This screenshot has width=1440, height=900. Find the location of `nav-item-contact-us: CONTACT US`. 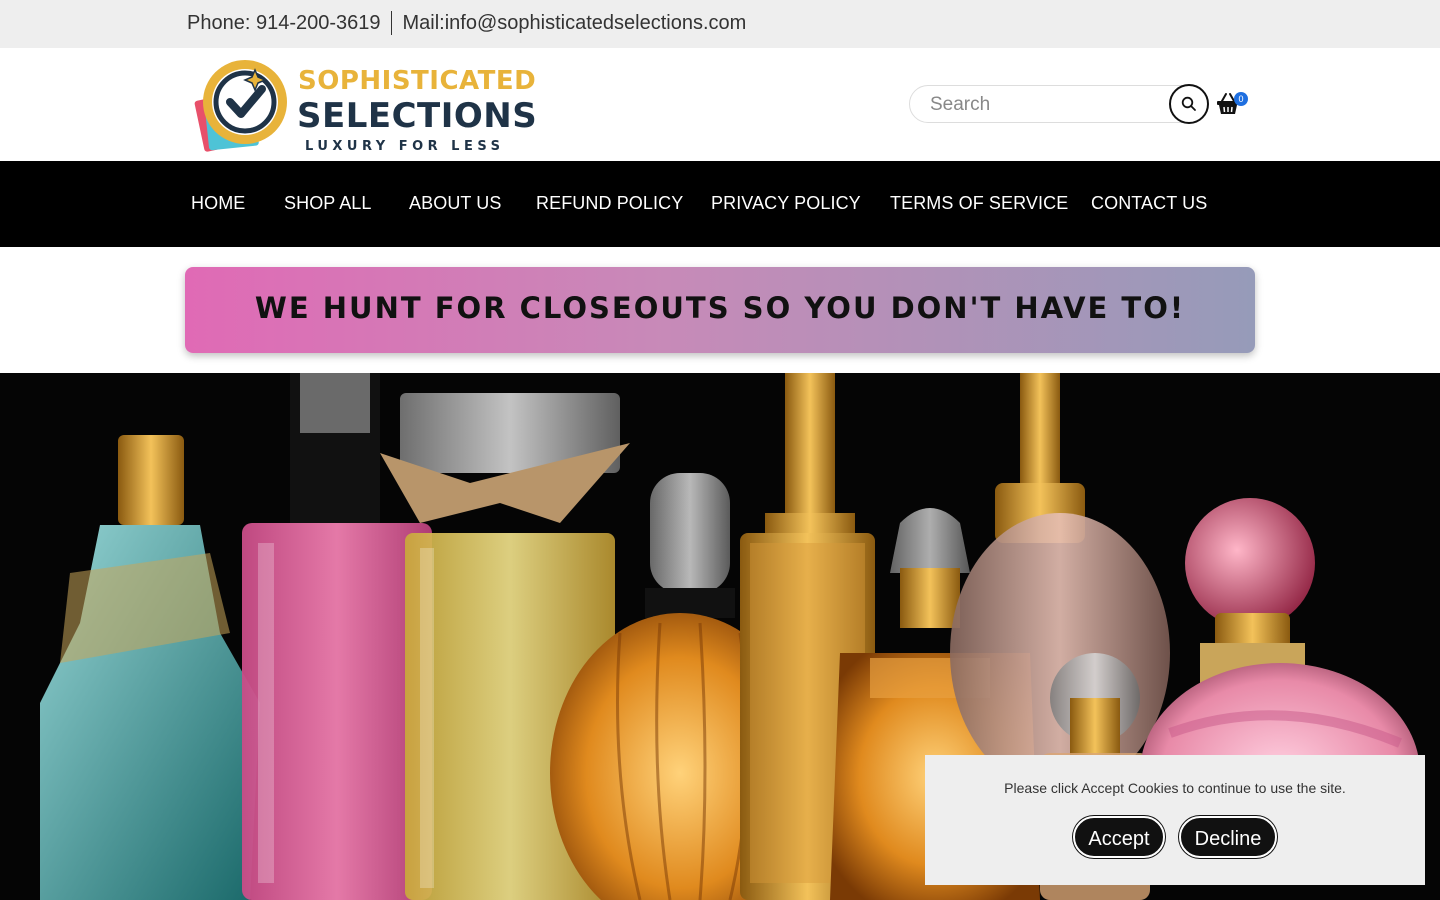

nav-item-contact-us: CONTACT US is located at coordinates (1149, 203).